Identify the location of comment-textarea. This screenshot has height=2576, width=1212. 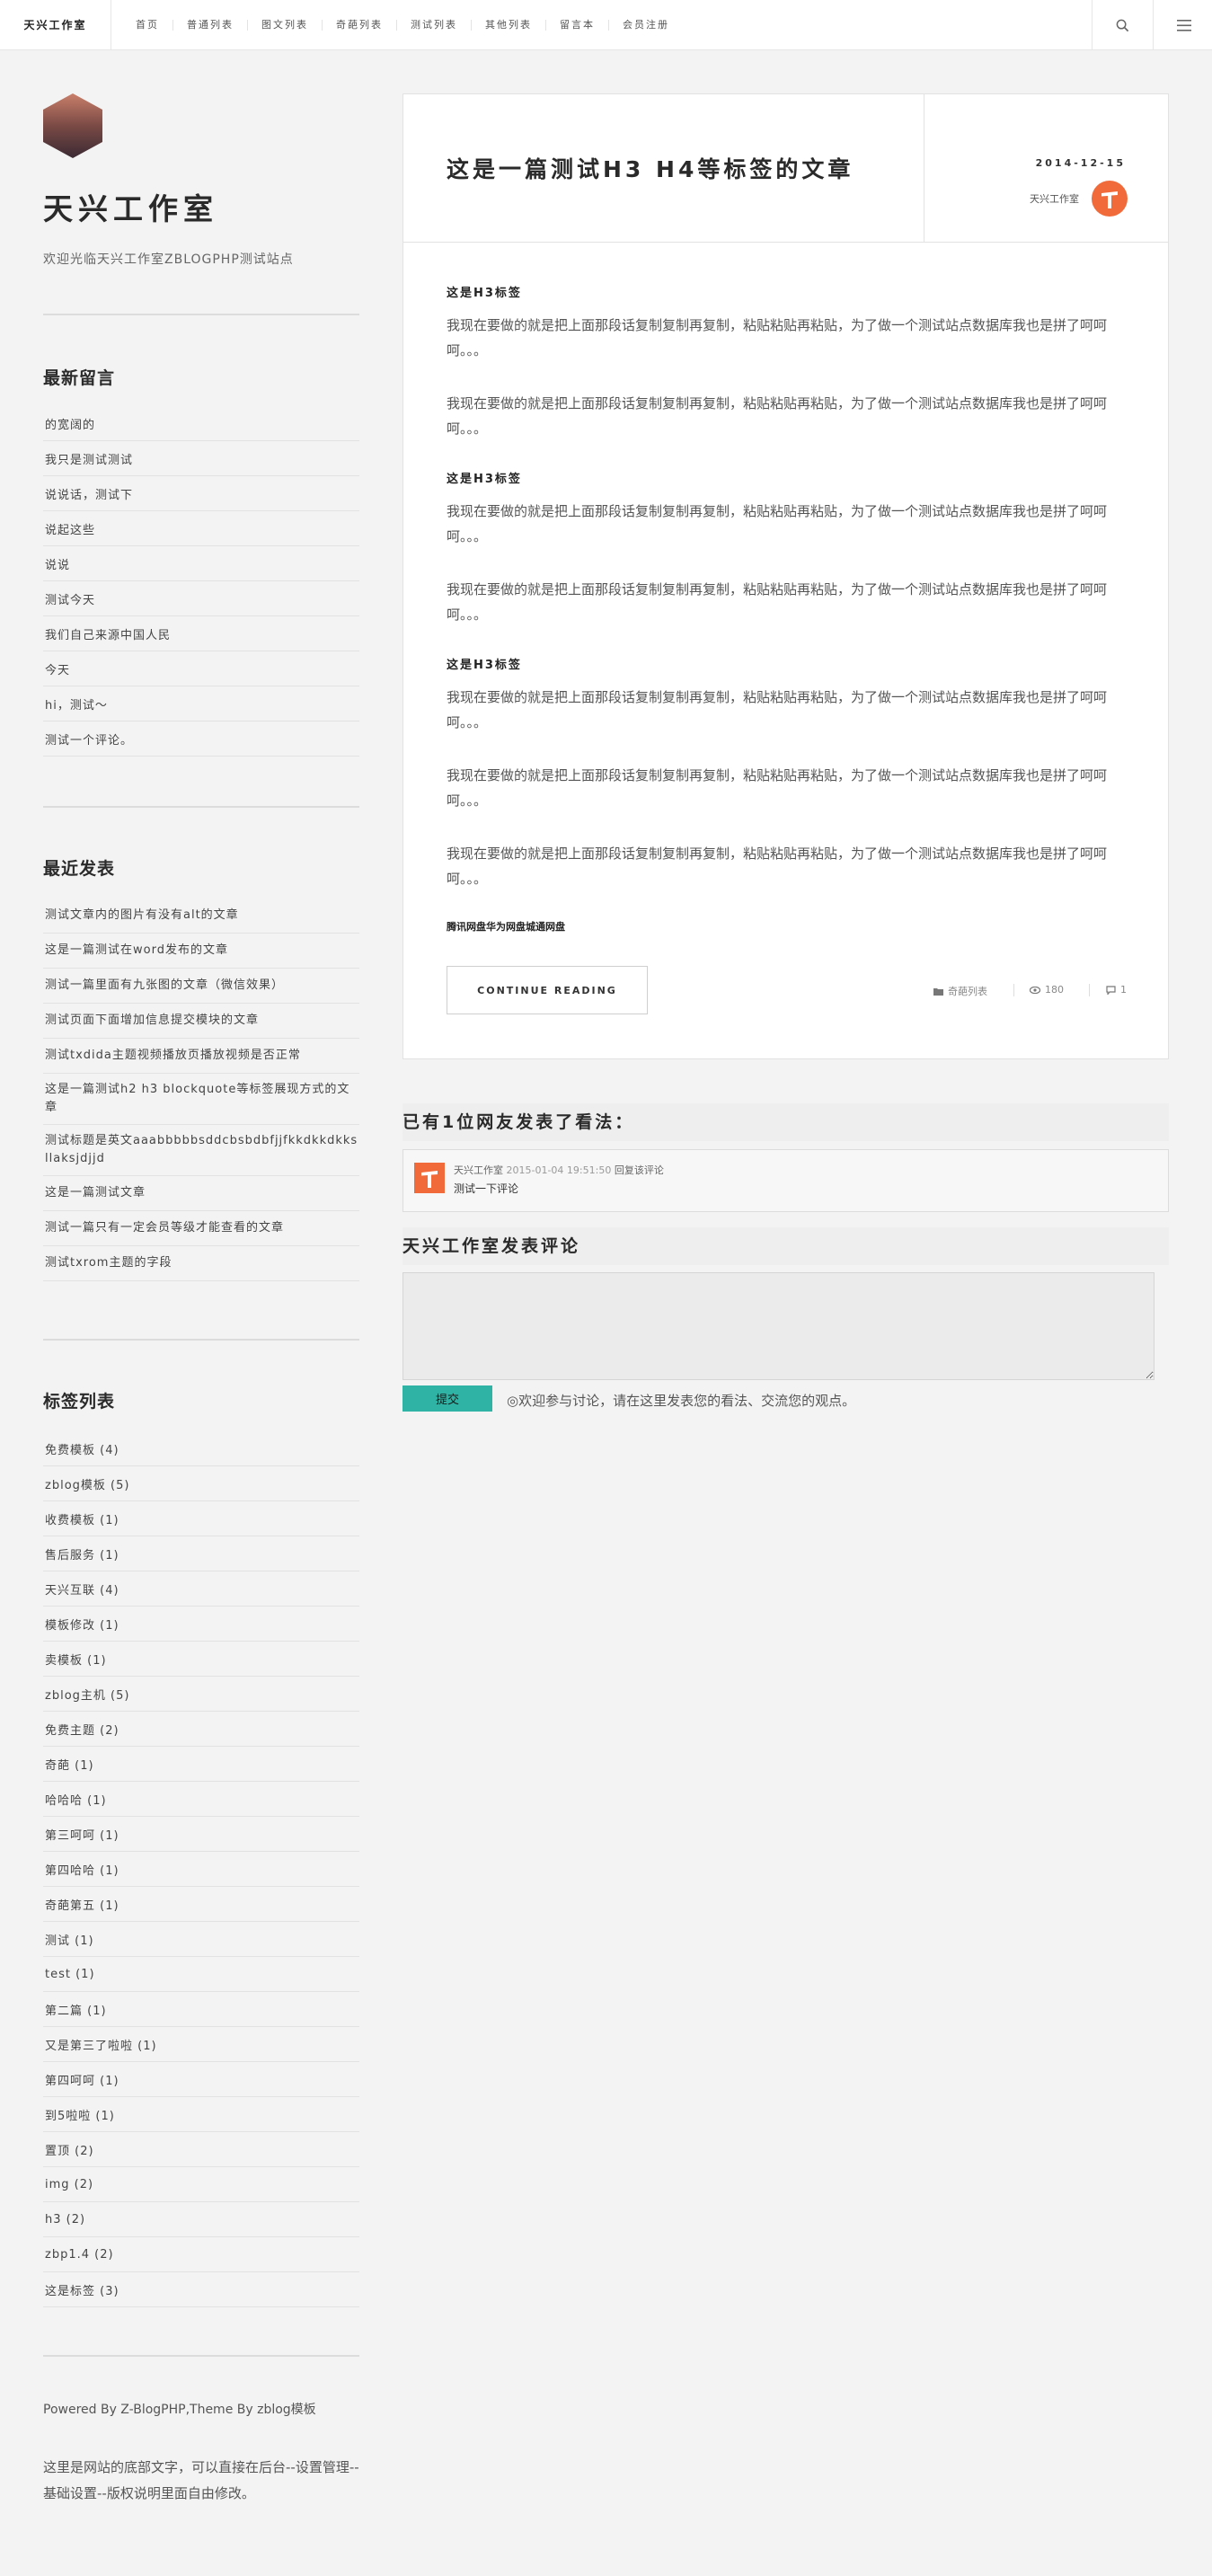
(778, 1326).